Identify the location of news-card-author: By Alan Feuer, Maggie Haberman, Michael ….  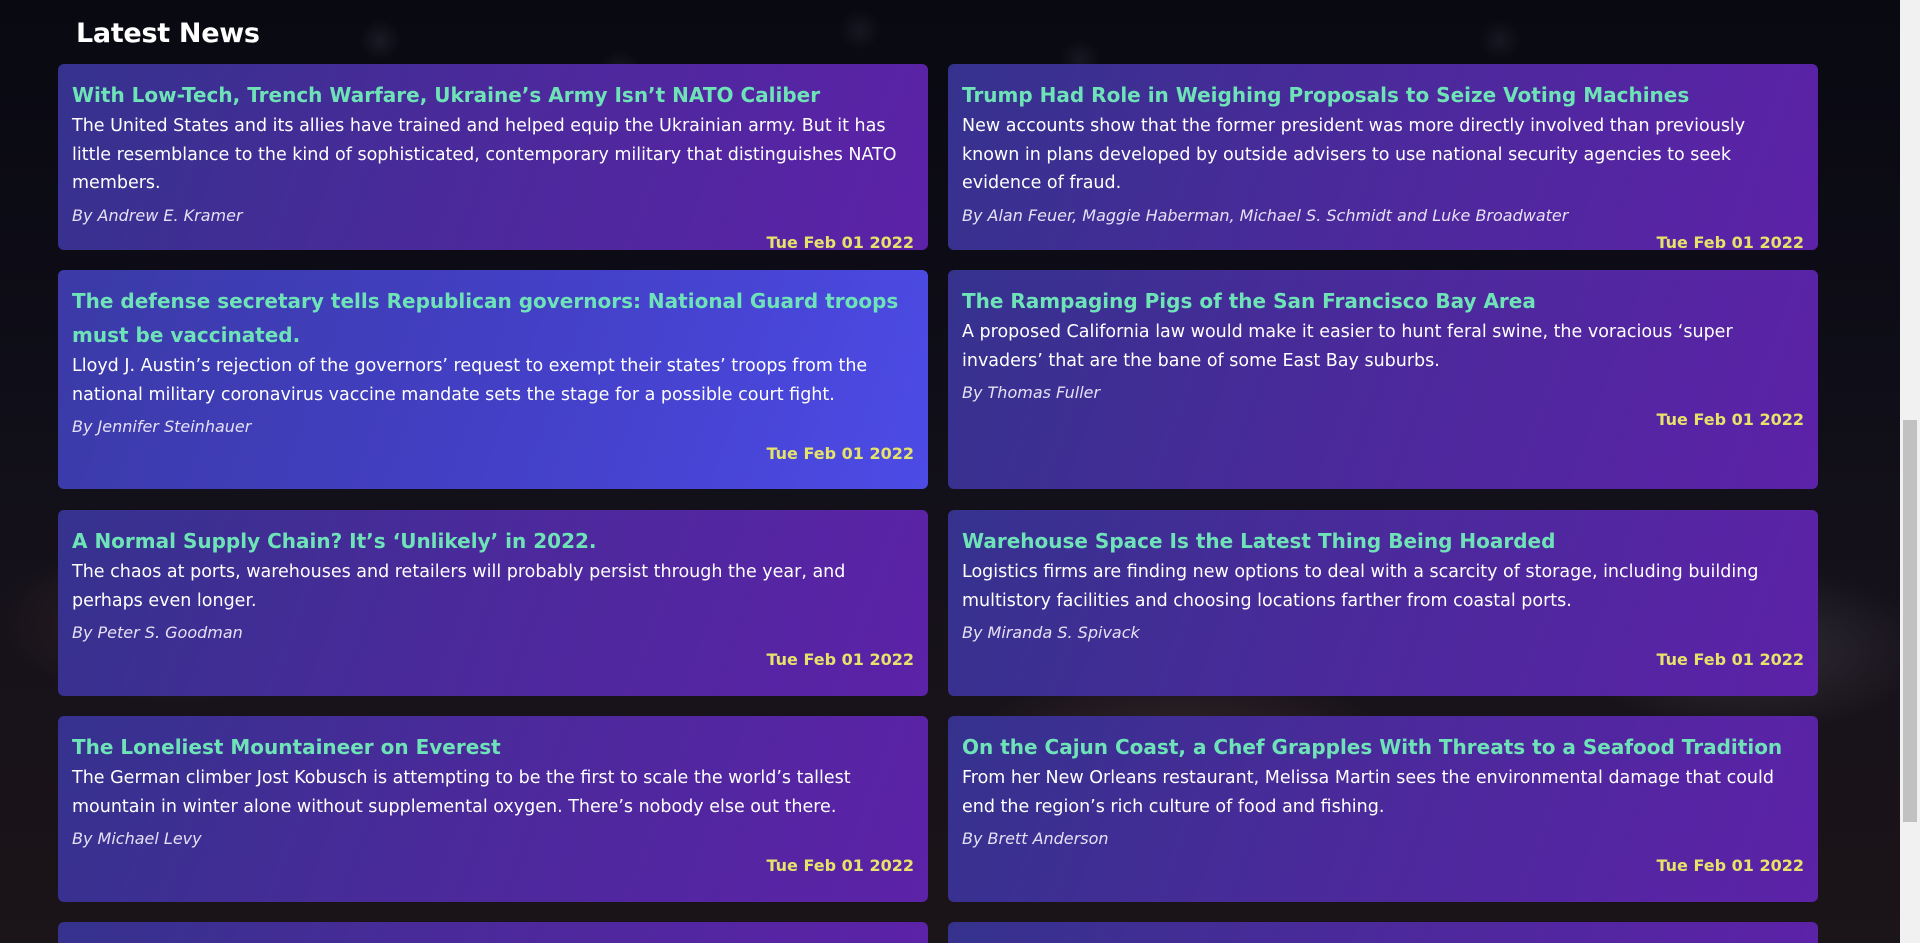
(1265, 215).